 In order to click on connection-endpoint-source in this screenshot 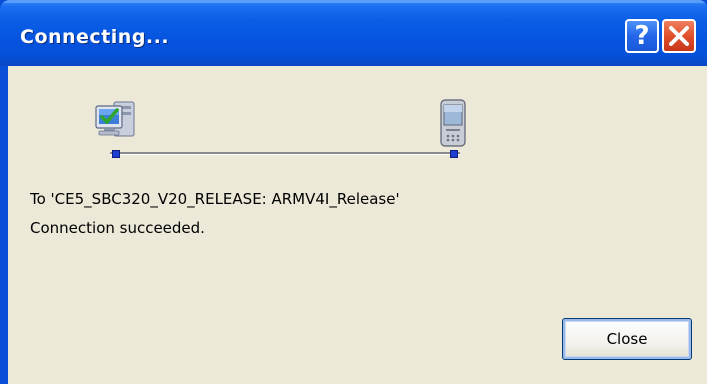, I will do `click(116, 154)`.